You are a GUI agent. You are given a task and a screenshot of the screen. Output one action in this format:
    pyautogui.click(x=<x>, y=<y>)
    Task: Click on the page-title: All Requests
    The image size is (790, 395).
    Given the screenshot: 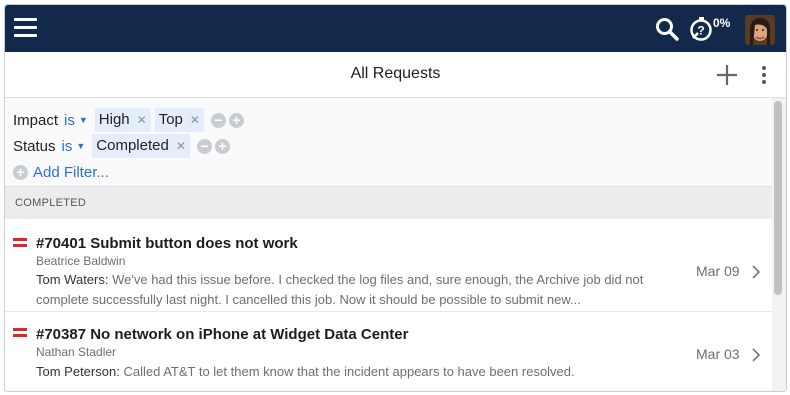 What is the action you would take?
    pyautogui.click(x=395, y=73)
    